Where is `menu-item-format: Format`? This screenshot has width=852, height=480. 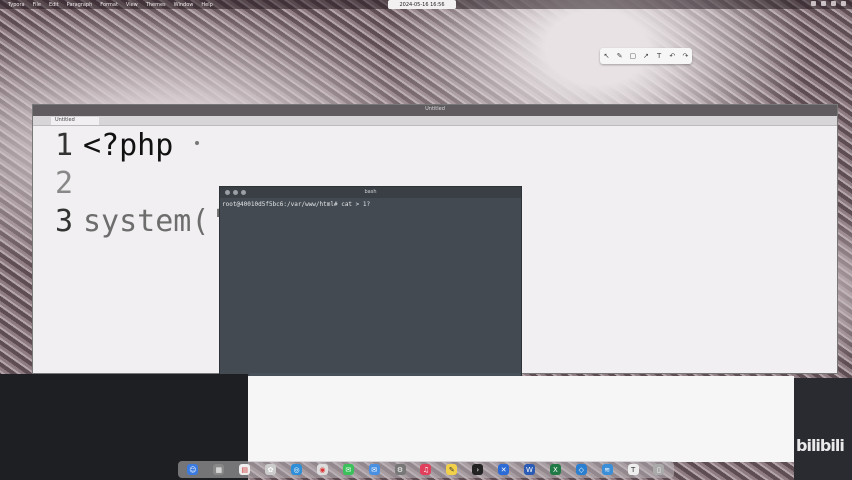
menu-item-format: Format is located at coordinates (109, 5).